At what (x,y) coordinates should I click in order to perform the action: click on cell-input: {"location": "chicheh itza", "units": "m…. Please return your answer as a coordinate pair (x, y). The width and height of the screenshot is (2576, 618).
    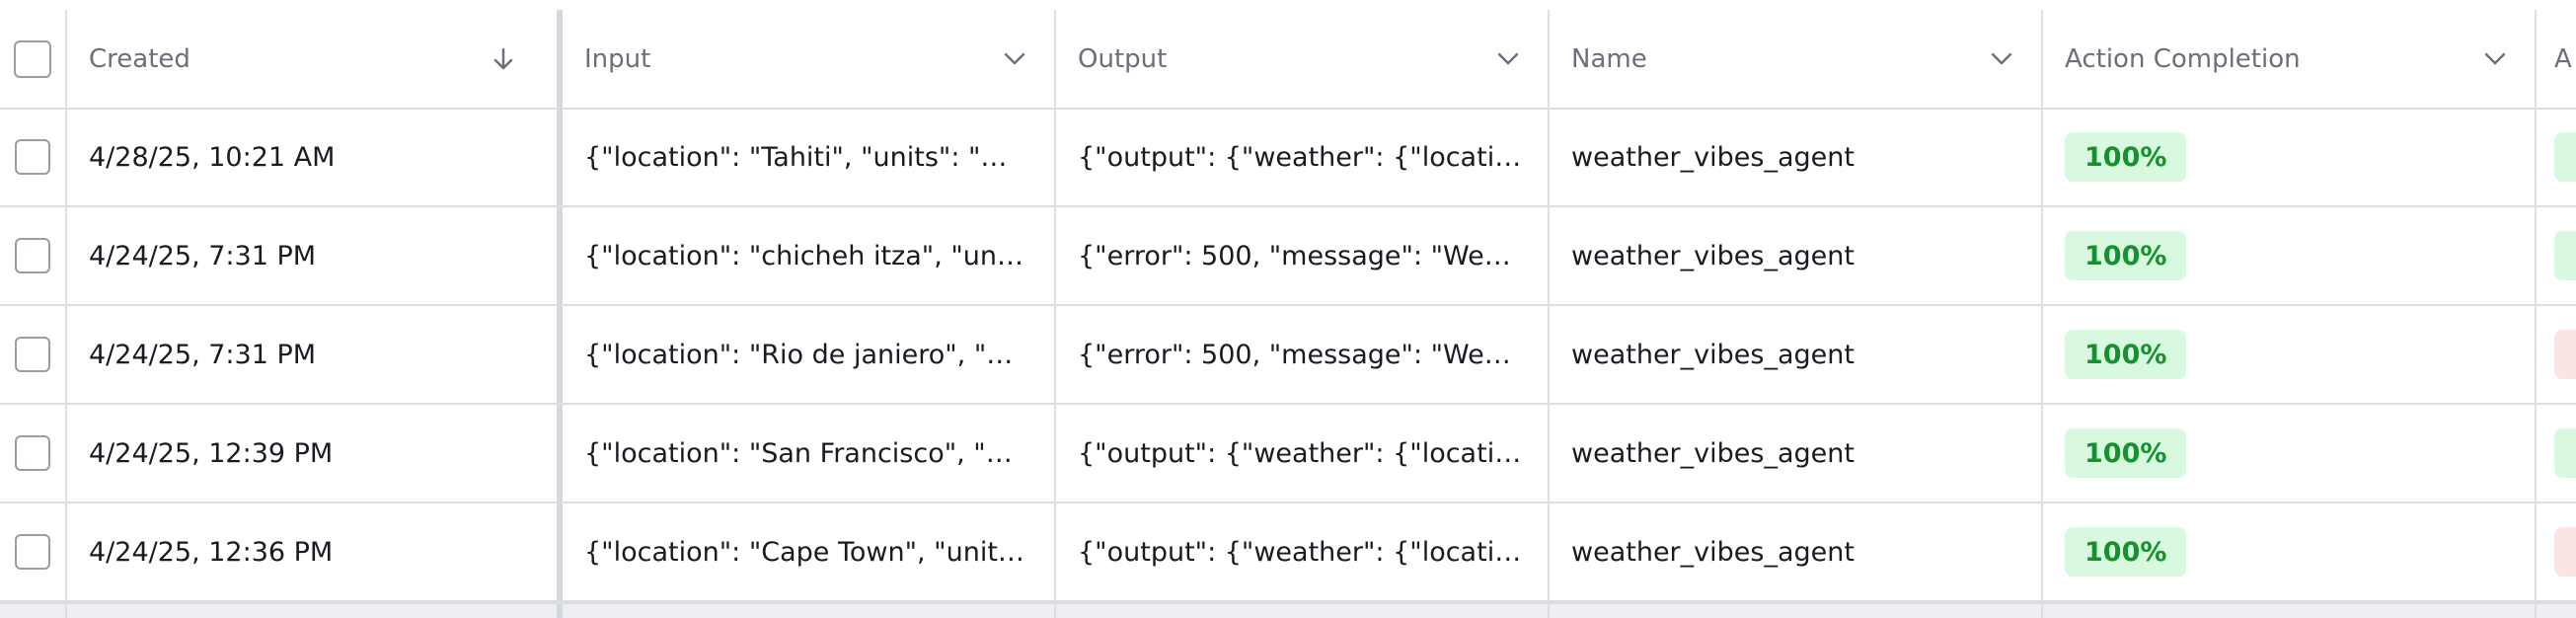
    Looking at the image, I should click on (809, 255).